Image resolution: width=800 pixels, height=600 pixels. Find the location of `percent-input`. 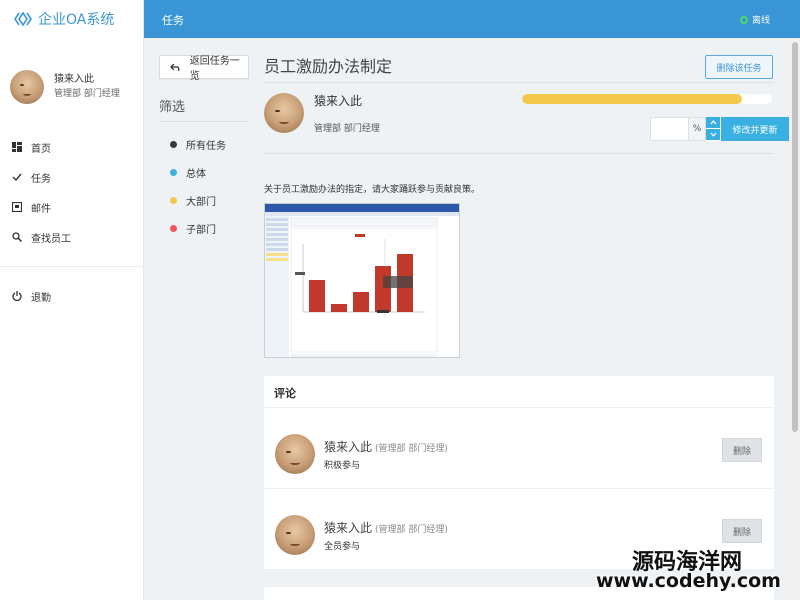

percent-input is located at coordinates (669, 129).